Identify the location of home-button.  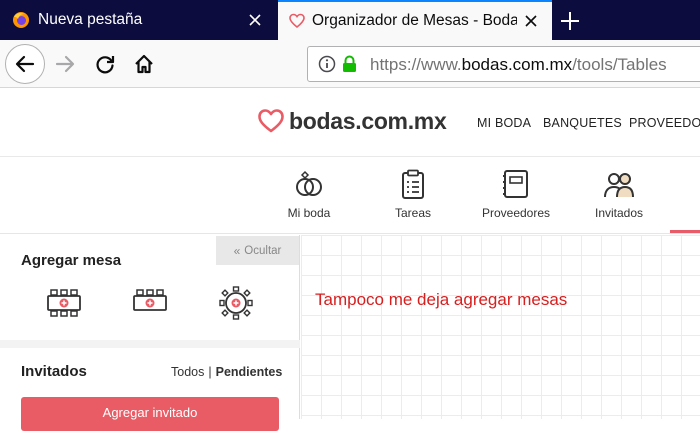
(144, 64).